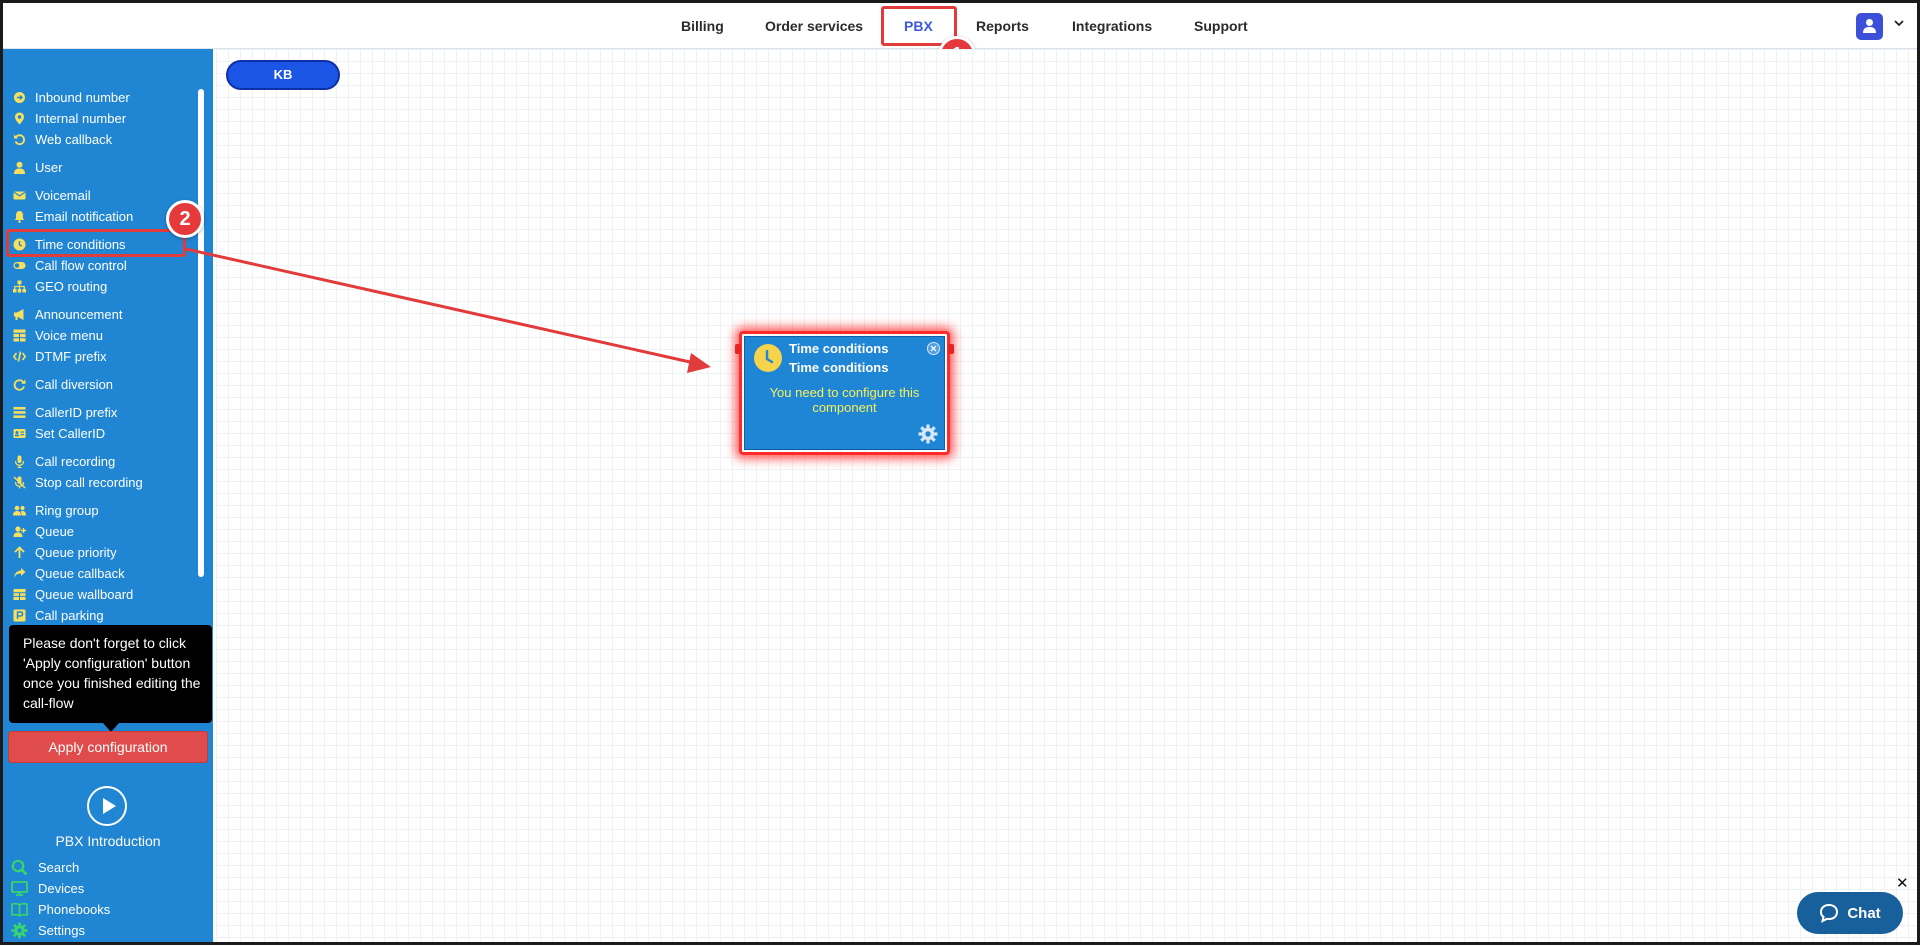 Image resolution: width=1920 pixels, height=945 pixels. What do you see at coordinates (75, 461) in the screenshot?
I see `sidebar-item-label: Call recording` at bounding box center [75, 461].